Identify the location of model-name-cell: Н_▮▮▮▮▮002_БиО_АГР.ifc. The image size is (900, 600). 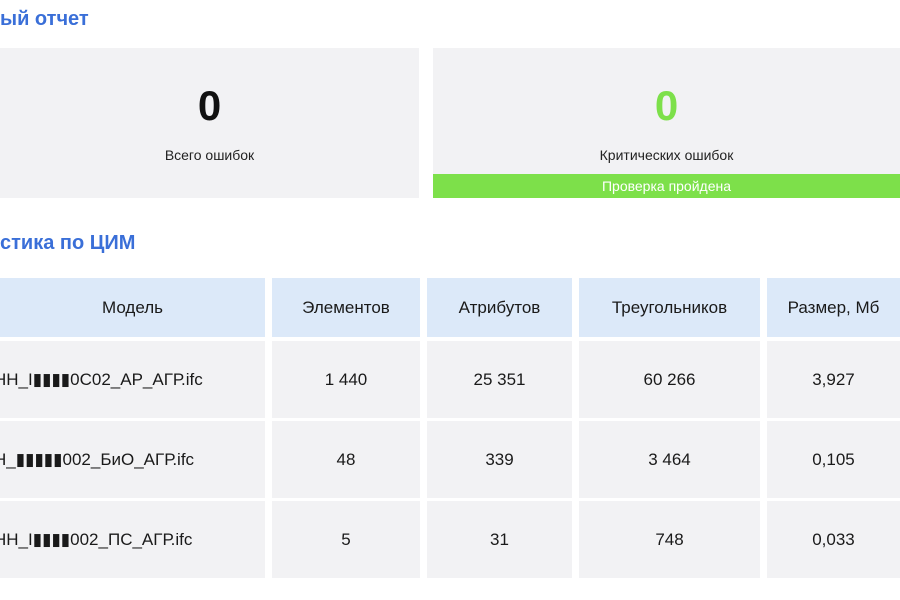
(132, 459).